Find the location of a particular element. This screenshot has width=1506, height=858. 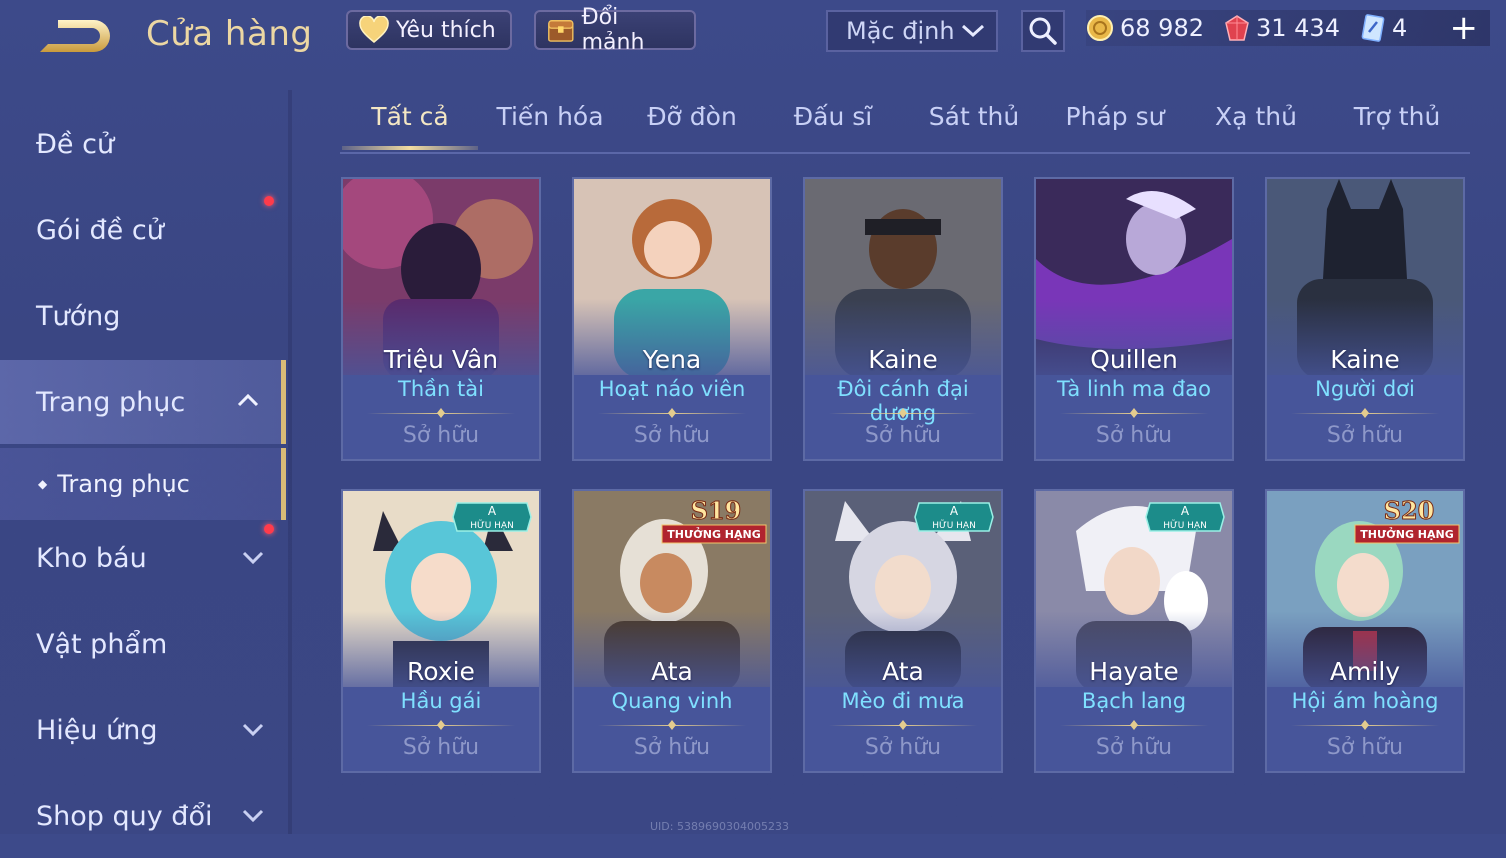

sidebar-item-skins: Trang phục is located at coordinates (143, 402).